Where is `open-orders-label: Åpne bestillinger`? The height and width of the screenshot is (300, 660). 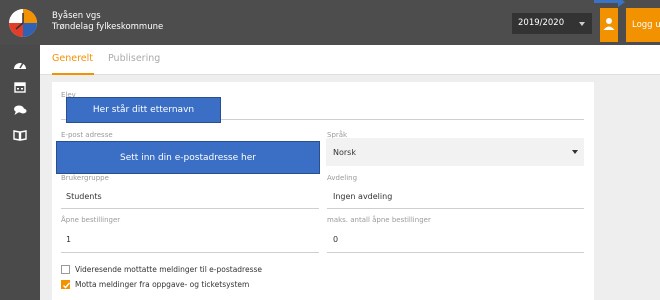
open-orders-label: Åpne bestillinger is located at coordinates (91, 220).